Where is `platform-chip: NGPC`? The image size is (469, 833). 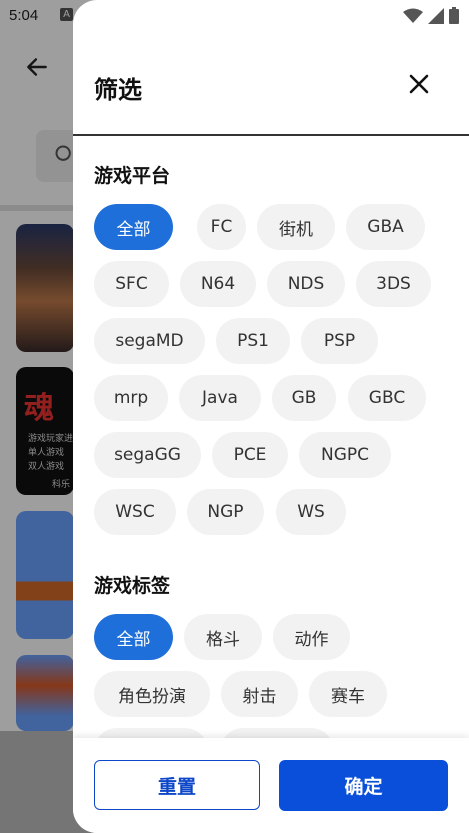
platform-chip: NGPC is located at coordinates (345, 455).